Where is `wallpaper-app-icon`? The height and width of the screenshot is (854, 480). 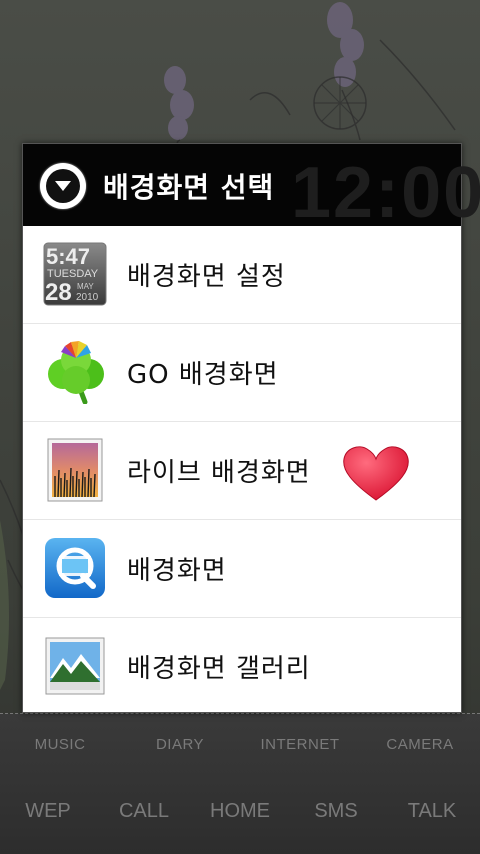 wallpaper-app-icon is located at coordinates (75, 568).